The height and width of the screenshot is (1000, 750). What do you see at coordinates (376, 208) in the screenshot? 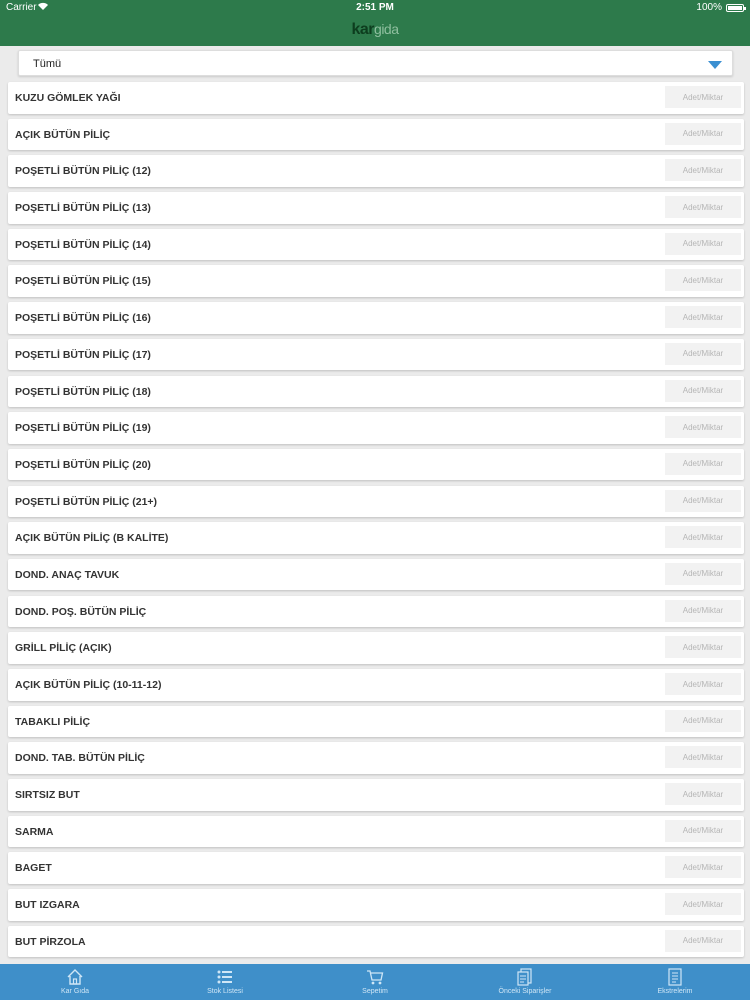
I see `product-row: POŞETLİ BÜTÜN PİLİÇ (13)` at bounding box center [376, 208].